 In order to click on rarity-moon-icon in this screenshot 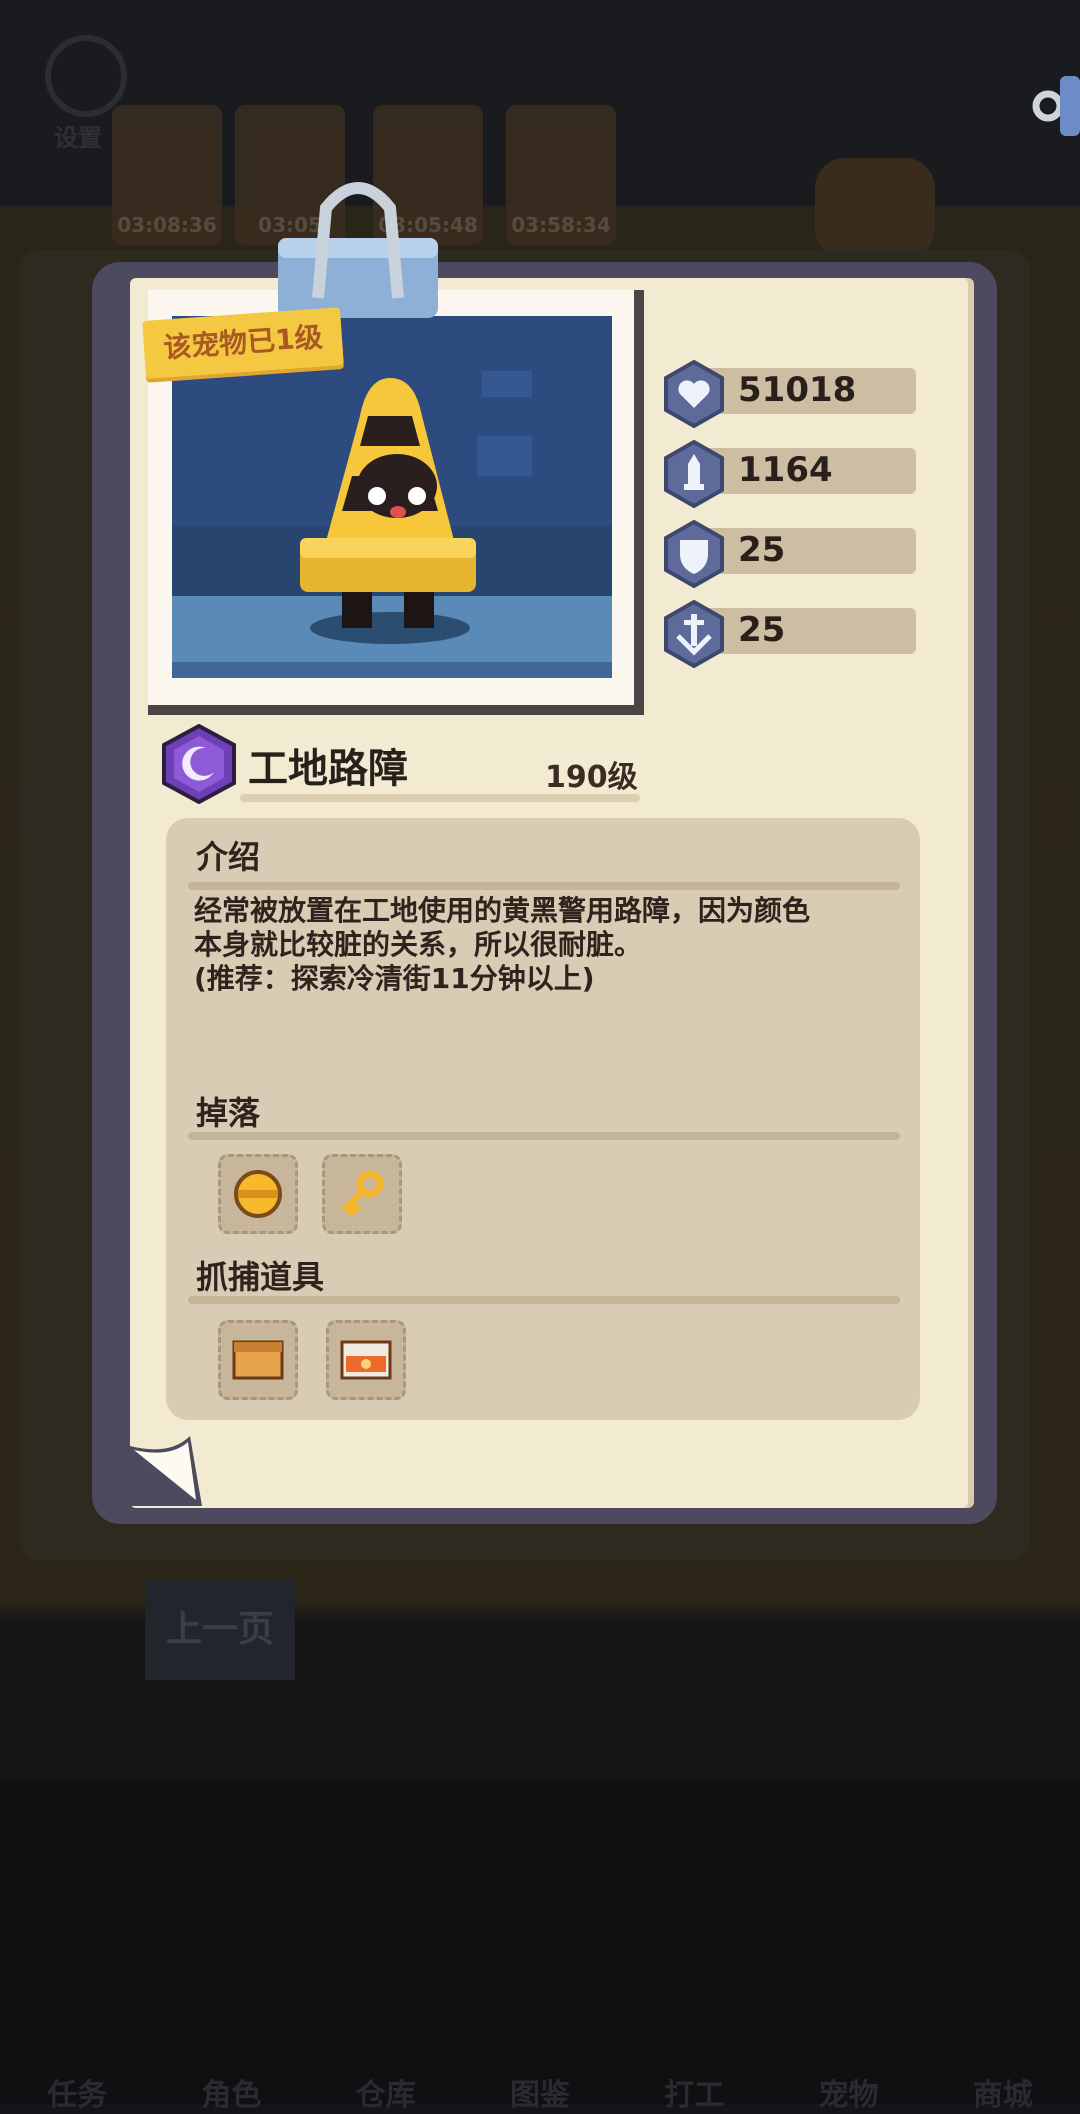, I will do `click(199, 764)`.